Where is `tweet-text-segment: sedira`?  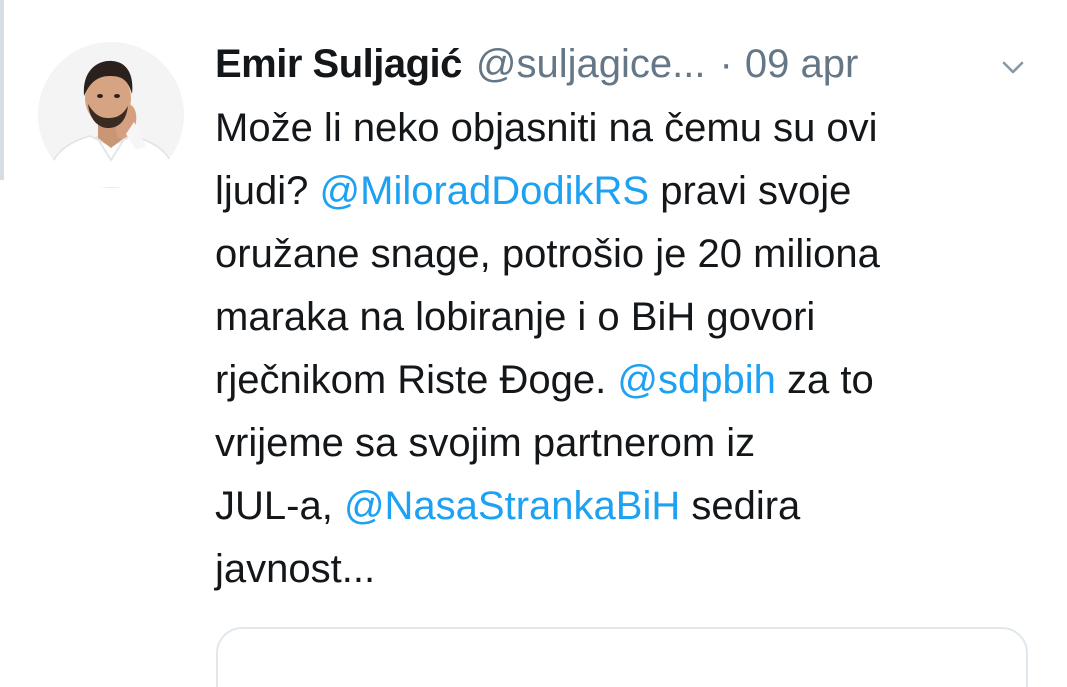
tweet-text-segment: sedira is located at coordinates (740, 506).